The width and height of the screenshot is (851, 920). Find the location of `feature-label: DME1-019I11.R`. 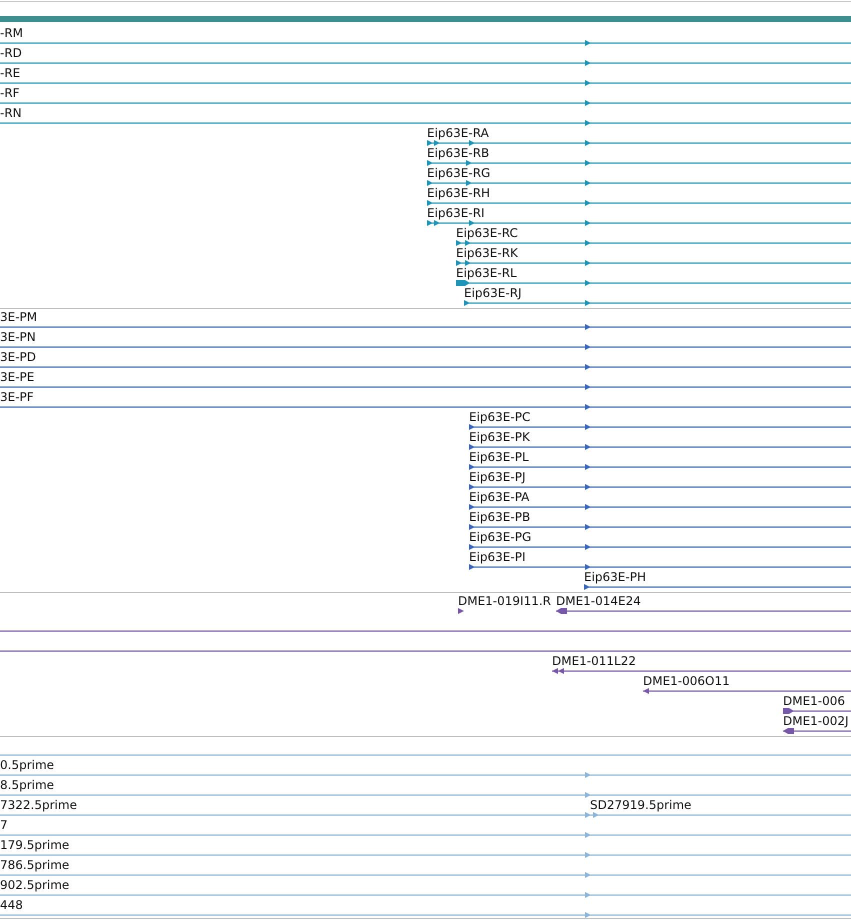

feature-label: DME1-019I11.R is located at coordinates (505, 601).